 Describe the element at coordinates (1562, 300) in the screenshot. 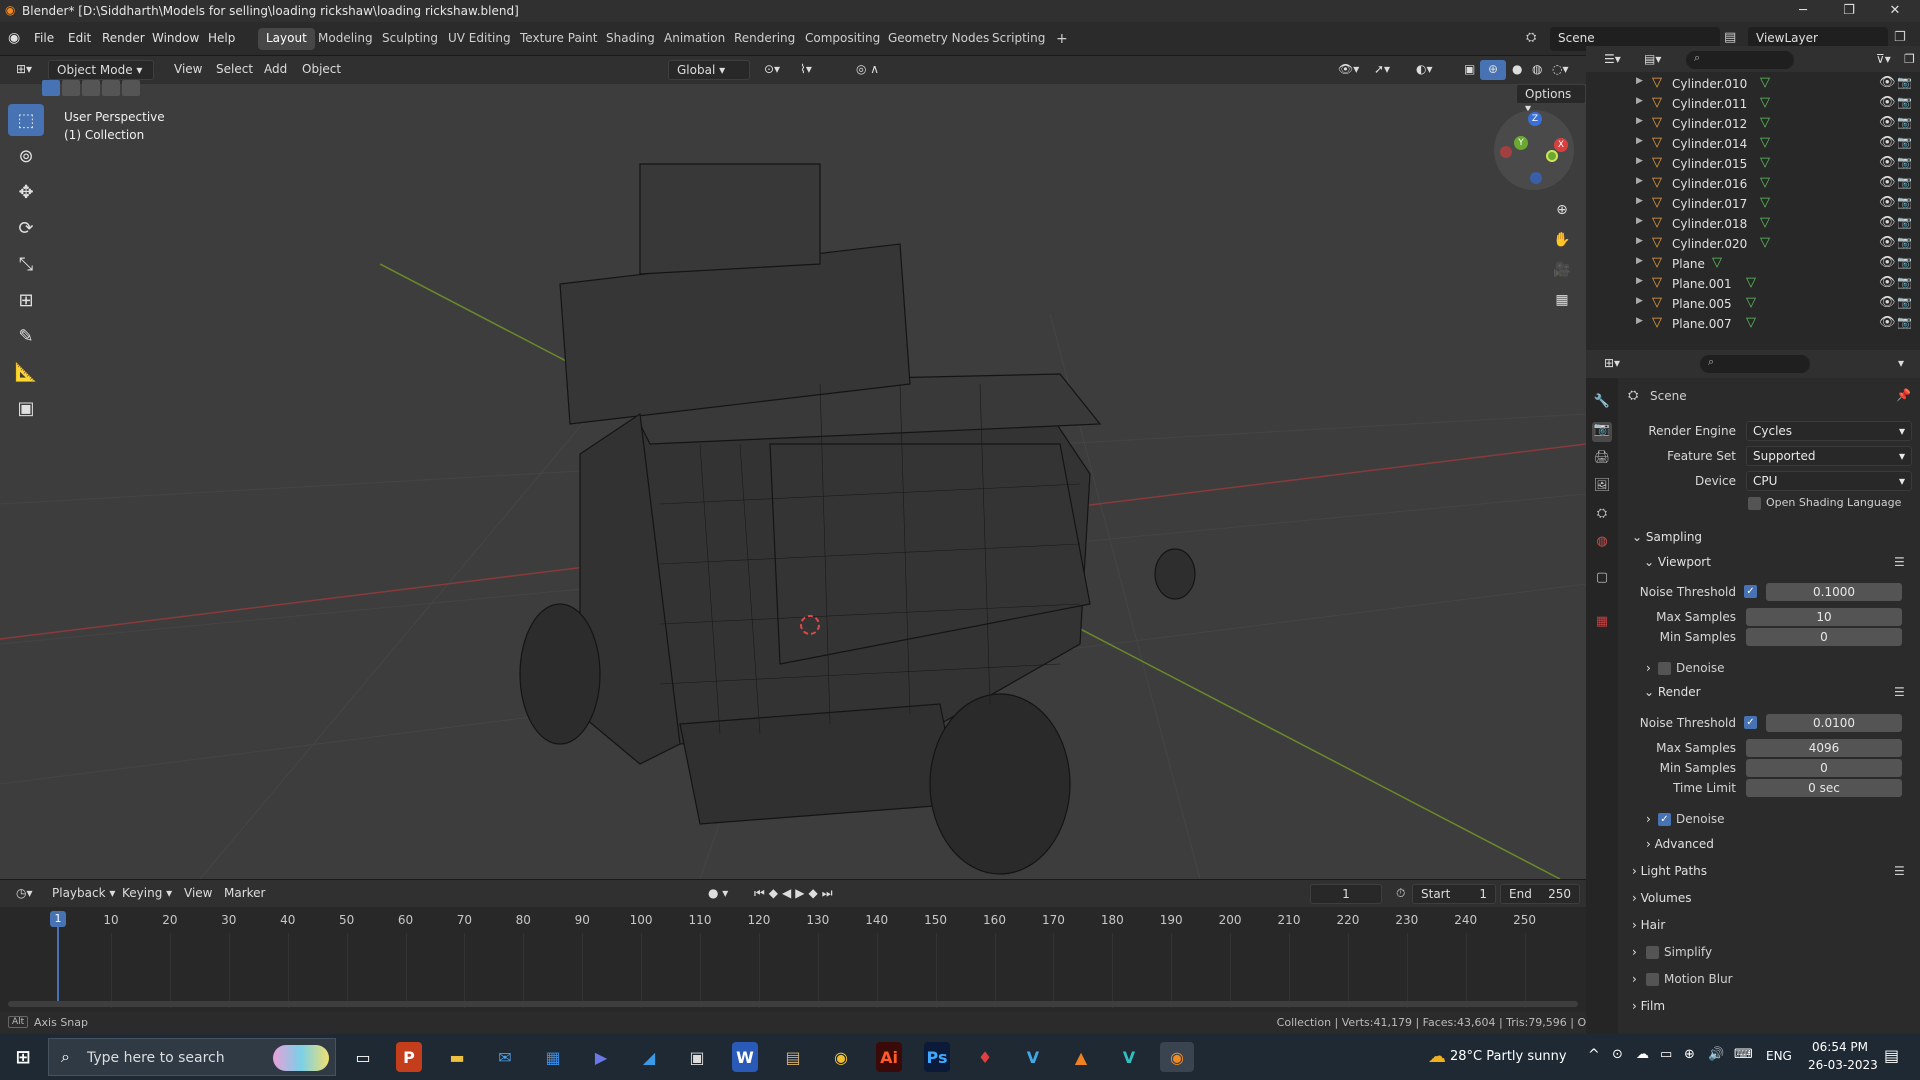

I see `ortho-grid-icon: ▦` at that location.